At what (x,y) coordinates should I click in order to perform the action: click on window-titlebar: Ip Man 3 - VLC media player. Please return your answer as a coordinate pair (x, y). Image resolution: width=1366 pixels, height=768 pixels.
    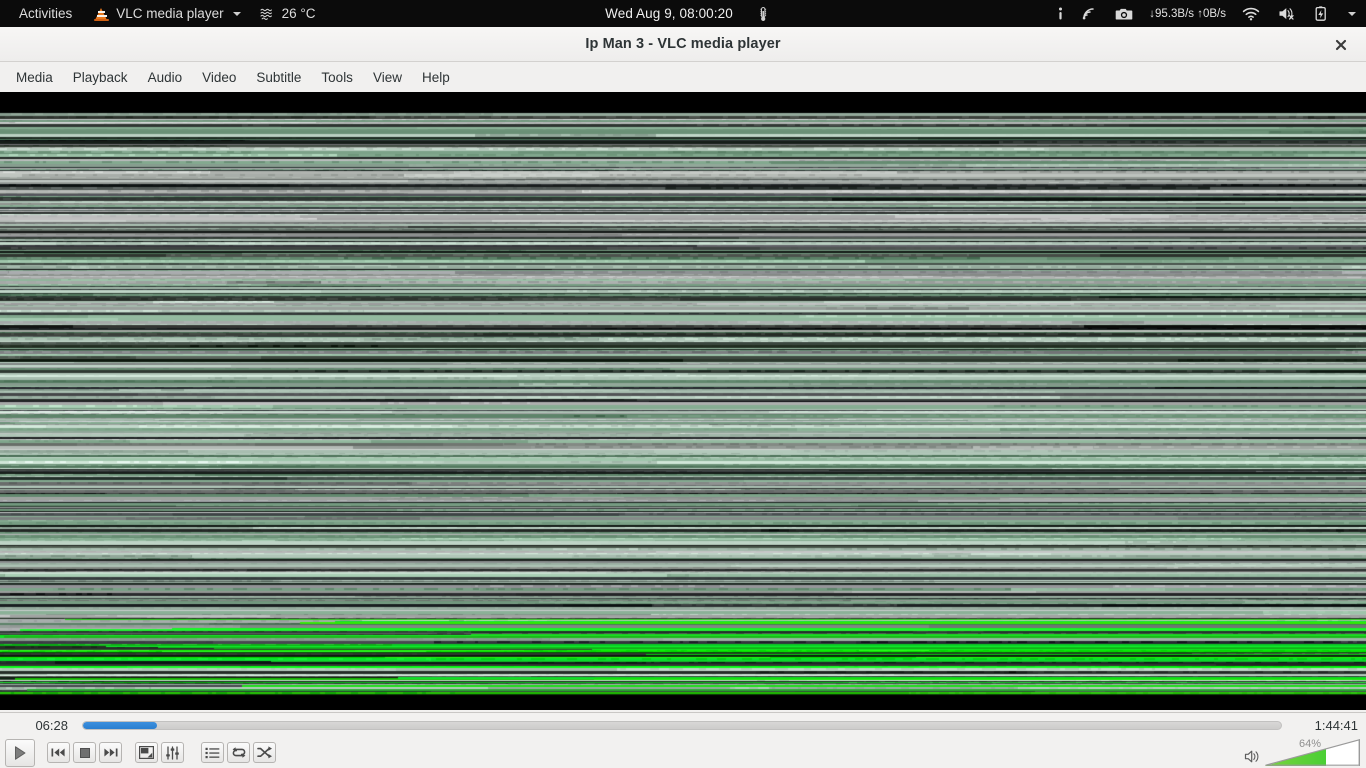
    Looking at the image, I should click on (683, 44).